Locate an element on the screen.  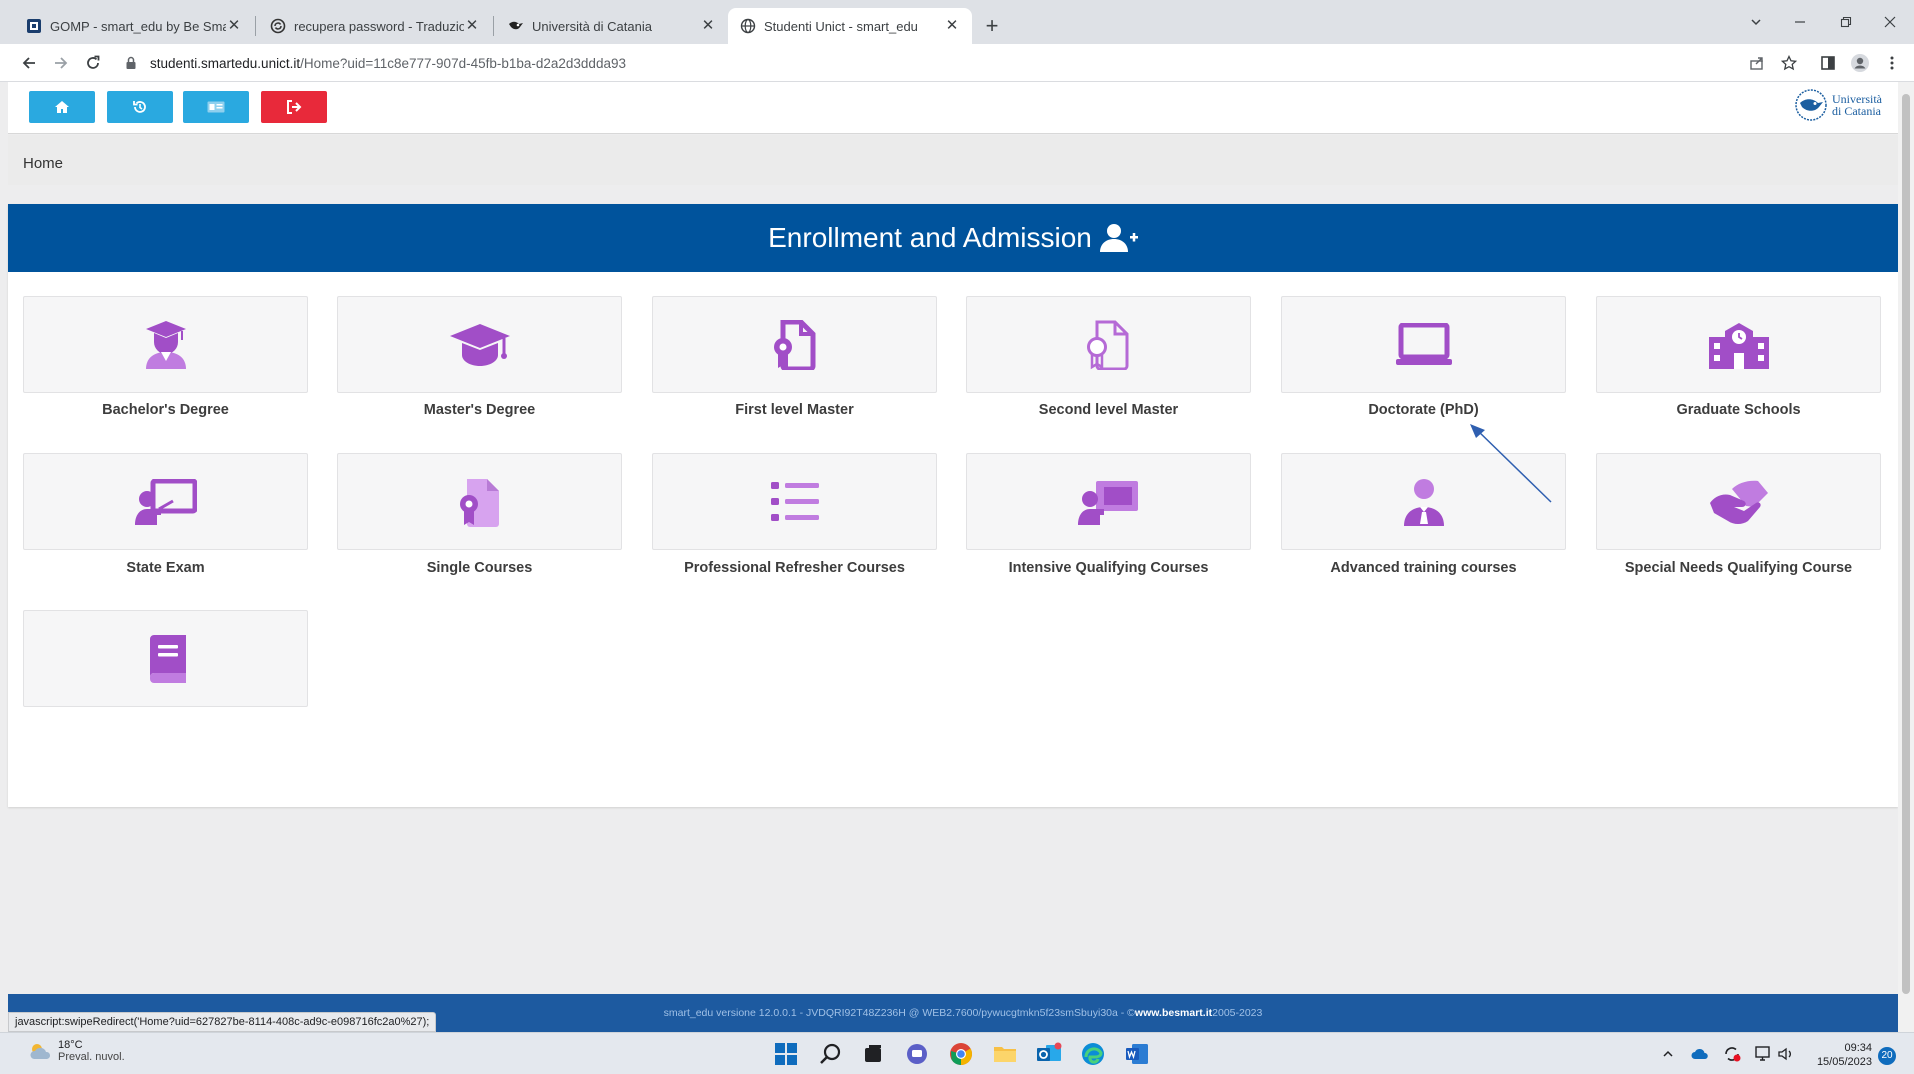
tile-special-needs-qualifying-course is located at coordinates (1738, 501).